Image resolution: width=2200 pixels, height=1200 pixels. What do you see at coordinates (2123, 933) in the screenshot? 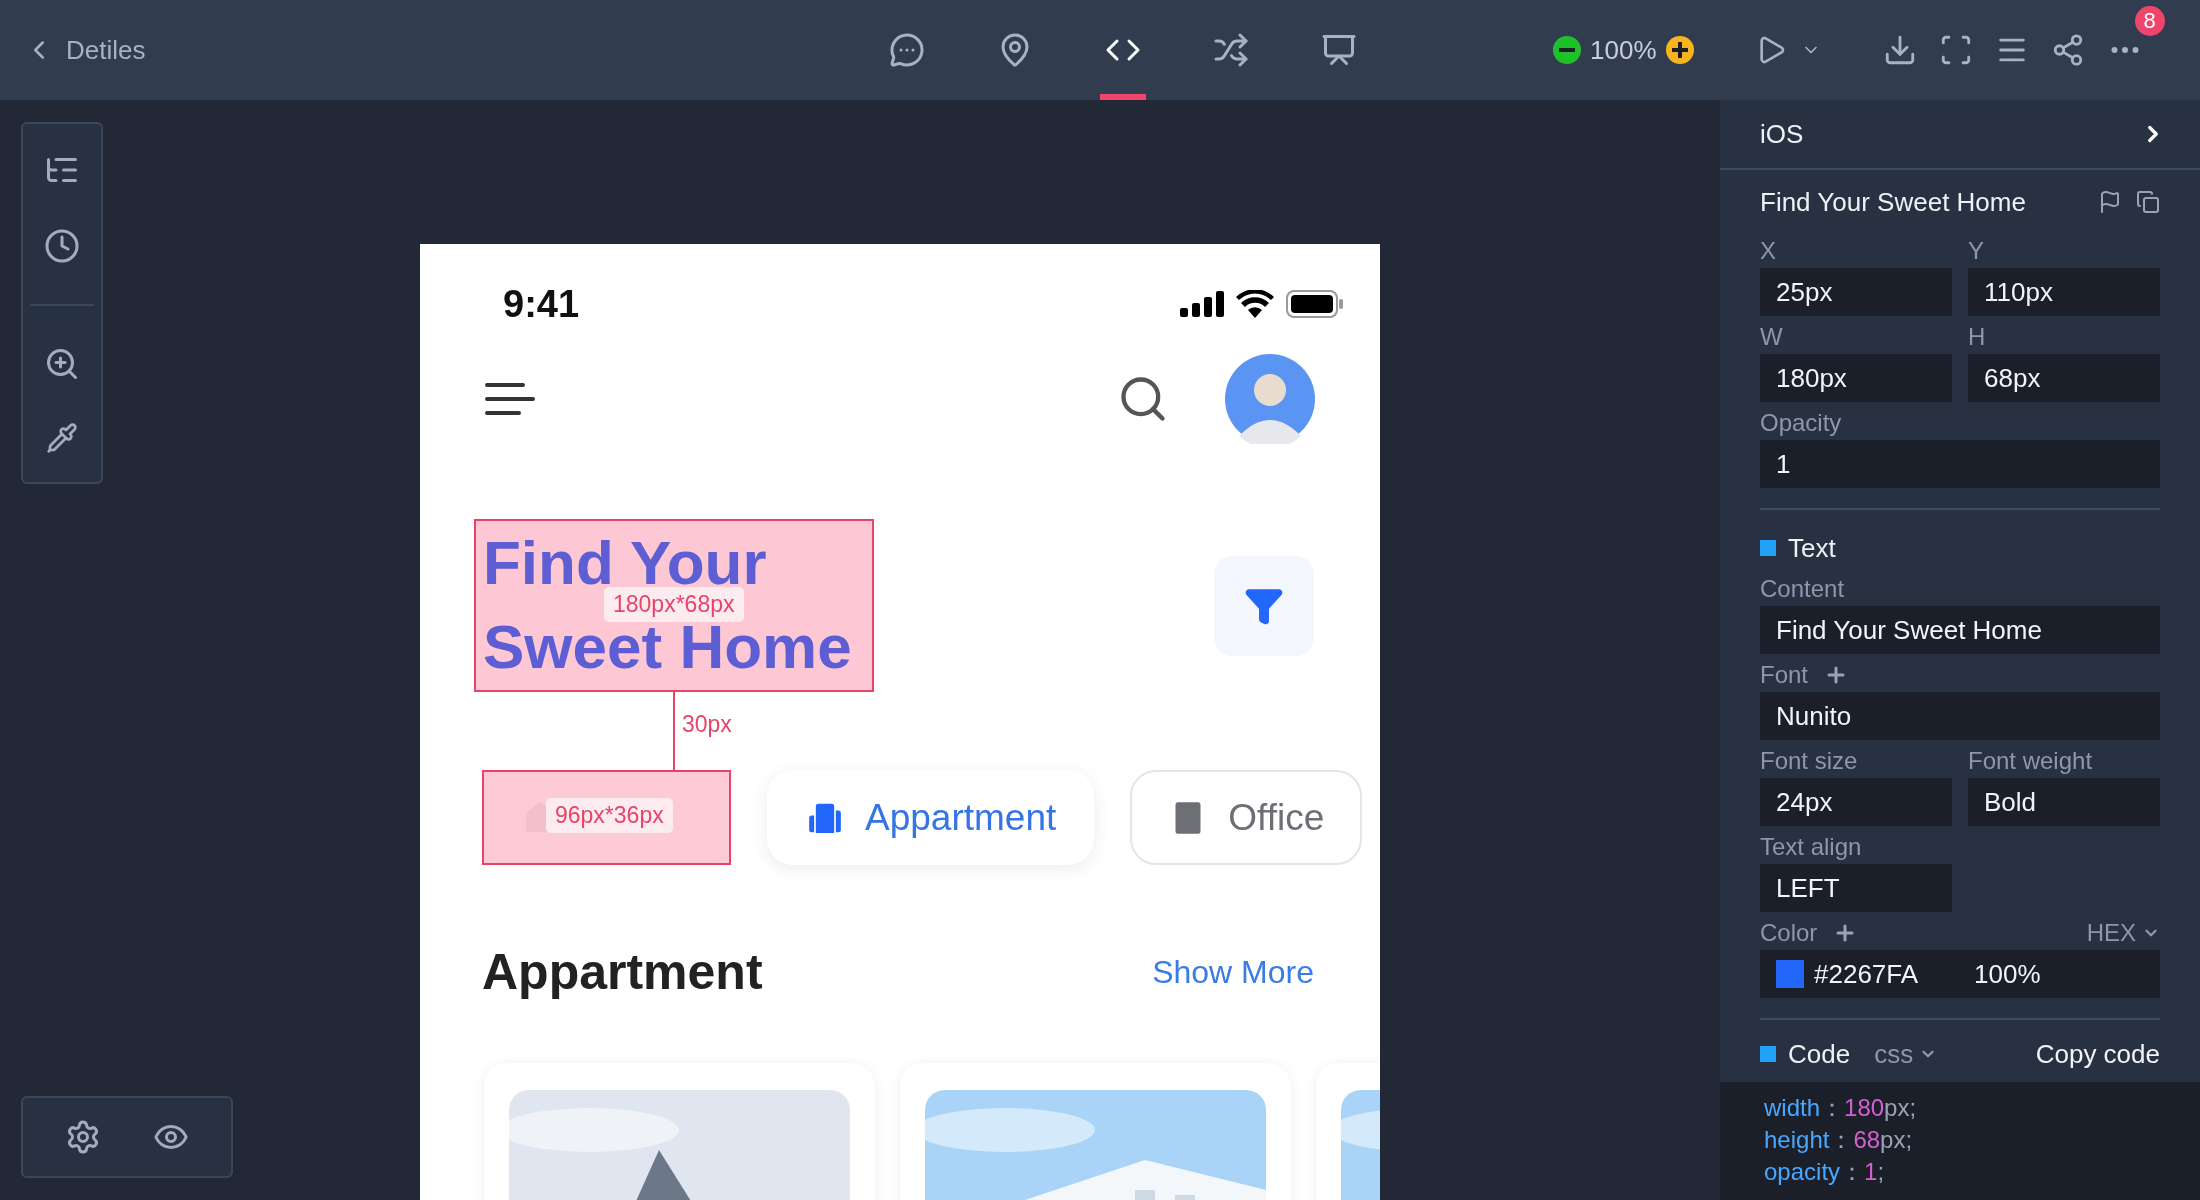
I see `color-format-dropdown: HEX` at bounding box center [2123, 933].